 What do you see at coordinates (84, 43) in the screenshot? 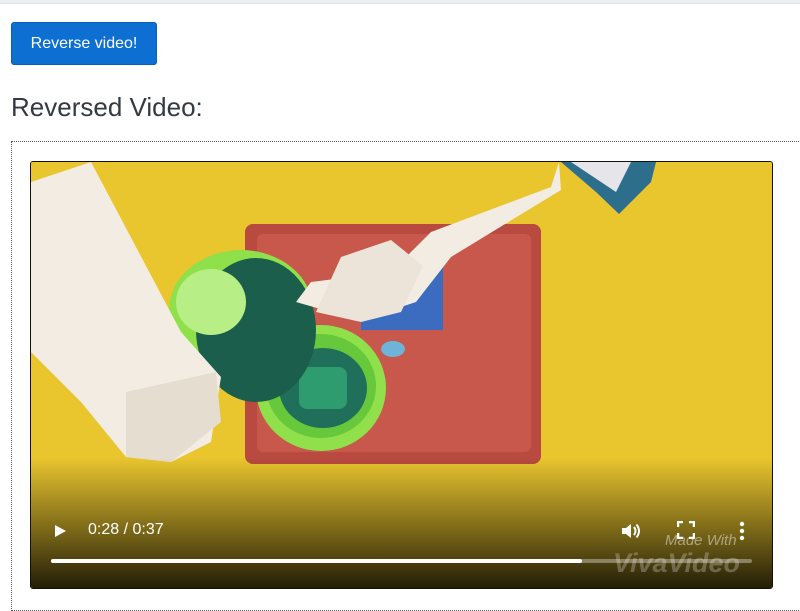
I see `reverse-video-button: Reverse video!` at bounding box center [84, 43].